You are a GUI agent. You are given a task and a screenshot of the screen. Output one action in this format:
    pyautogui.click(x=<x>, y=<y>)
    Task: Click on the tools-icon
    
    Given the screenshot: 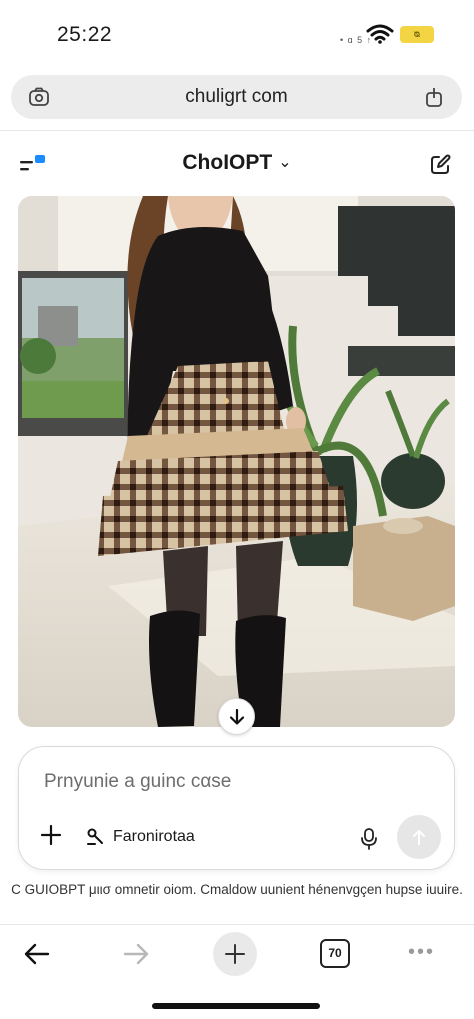 What is the action you would take?
    pyautogui.click(x=95, y=836)
    